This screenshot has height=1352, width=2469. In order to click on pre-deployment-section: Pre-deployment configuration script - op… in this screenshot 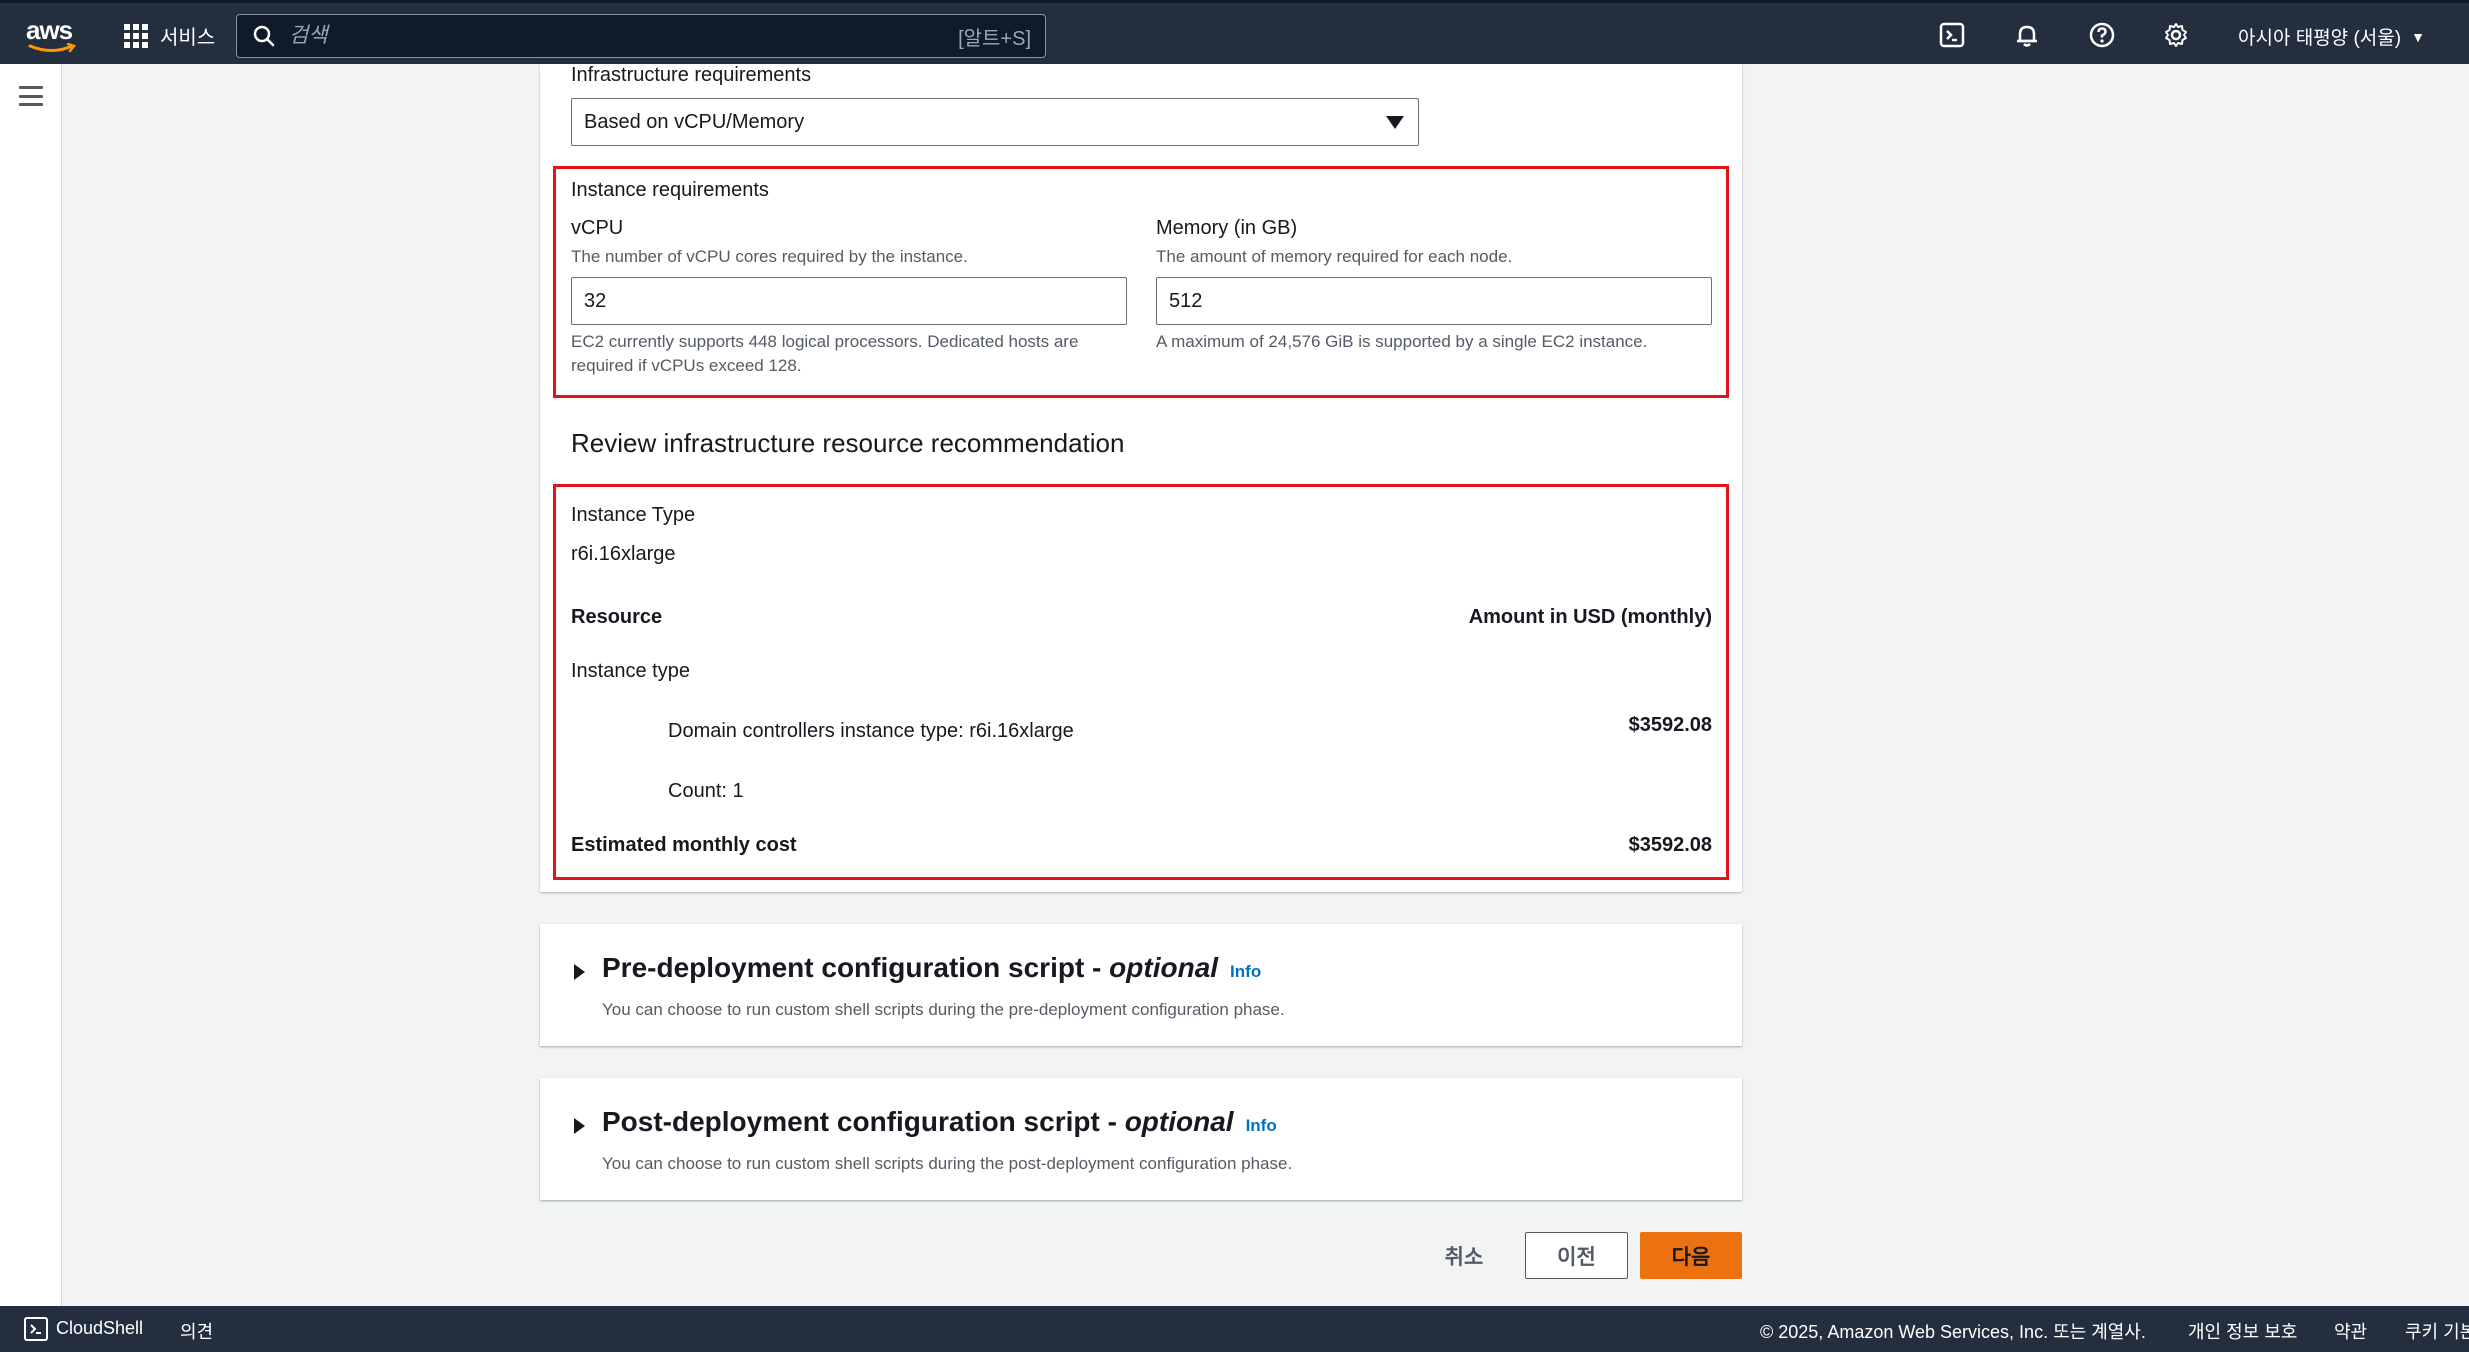, I will do `click(1141, 985)`.